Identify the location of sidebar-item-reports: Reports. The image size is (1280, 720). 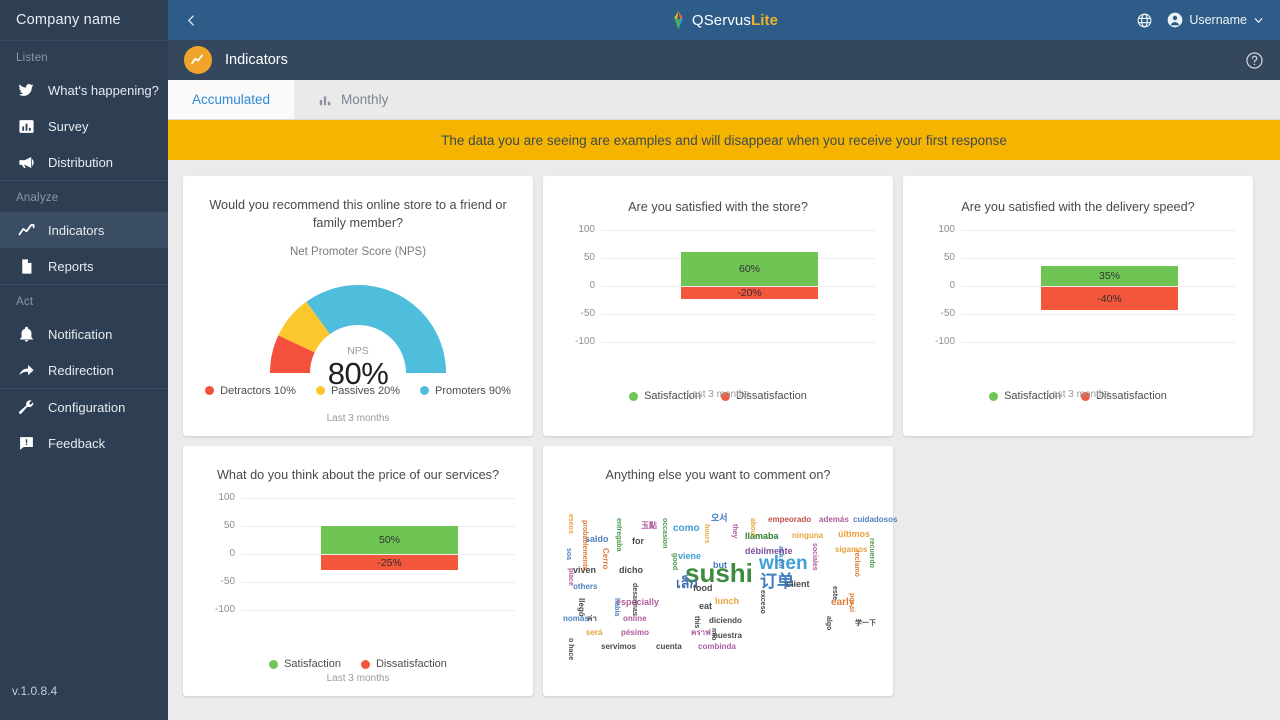
(84, 266).